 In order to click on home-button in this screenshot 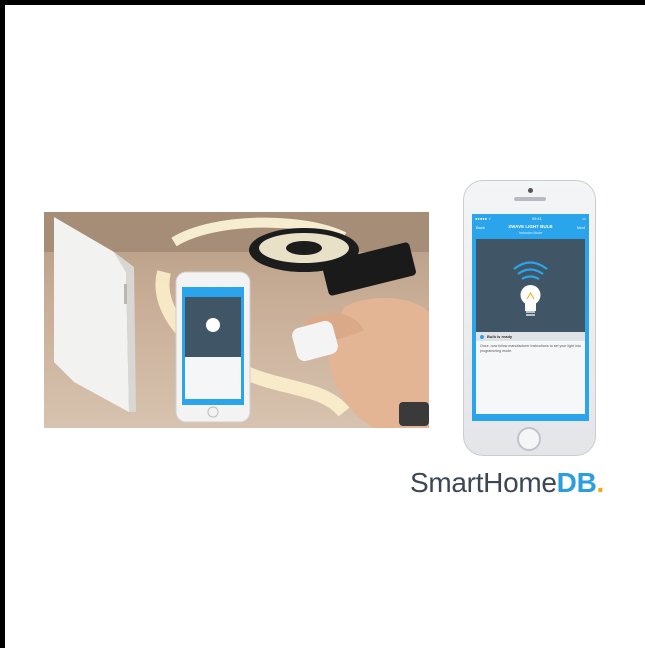, I will do `click(529, 439)`.